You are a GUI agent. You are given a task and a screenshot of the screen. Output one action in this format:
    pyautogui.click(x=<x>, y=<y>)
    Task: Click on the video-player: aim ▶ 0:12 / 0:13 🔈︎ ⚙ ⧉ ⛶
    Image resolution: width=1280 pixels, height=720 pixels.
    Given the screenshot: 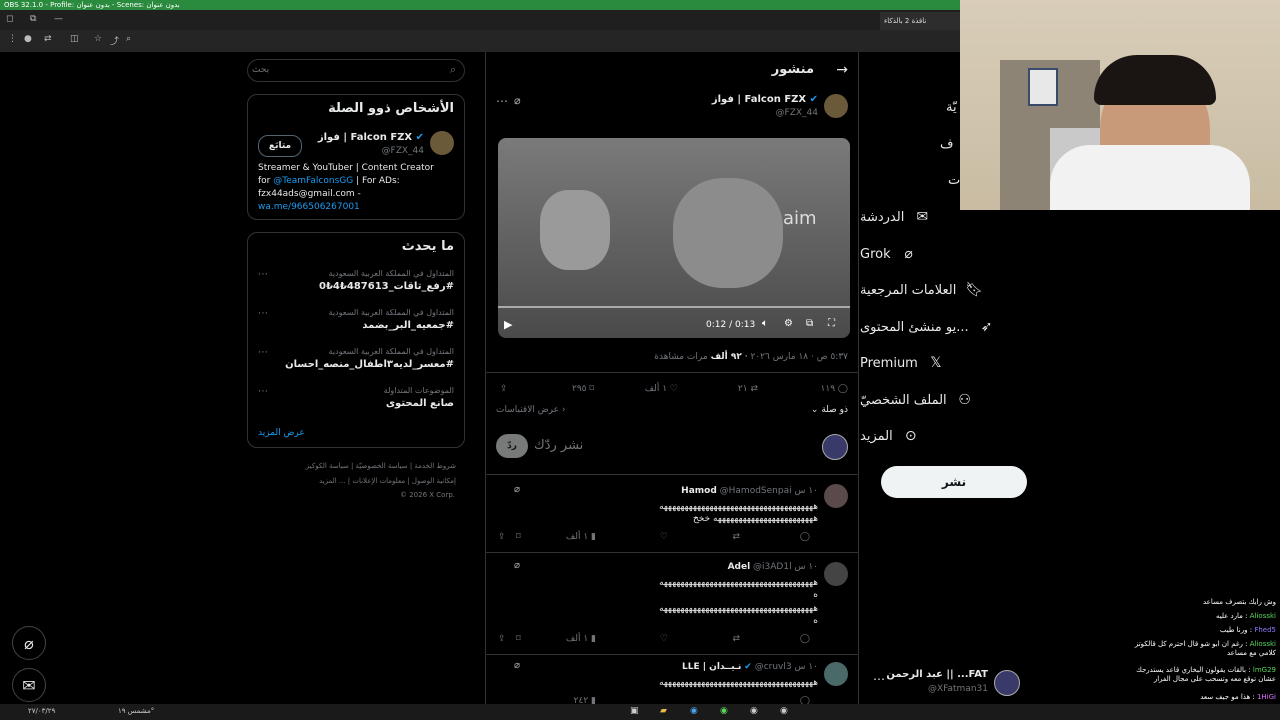 What is the action you would take?
    pyautogui.click(x=674, y=238)
    